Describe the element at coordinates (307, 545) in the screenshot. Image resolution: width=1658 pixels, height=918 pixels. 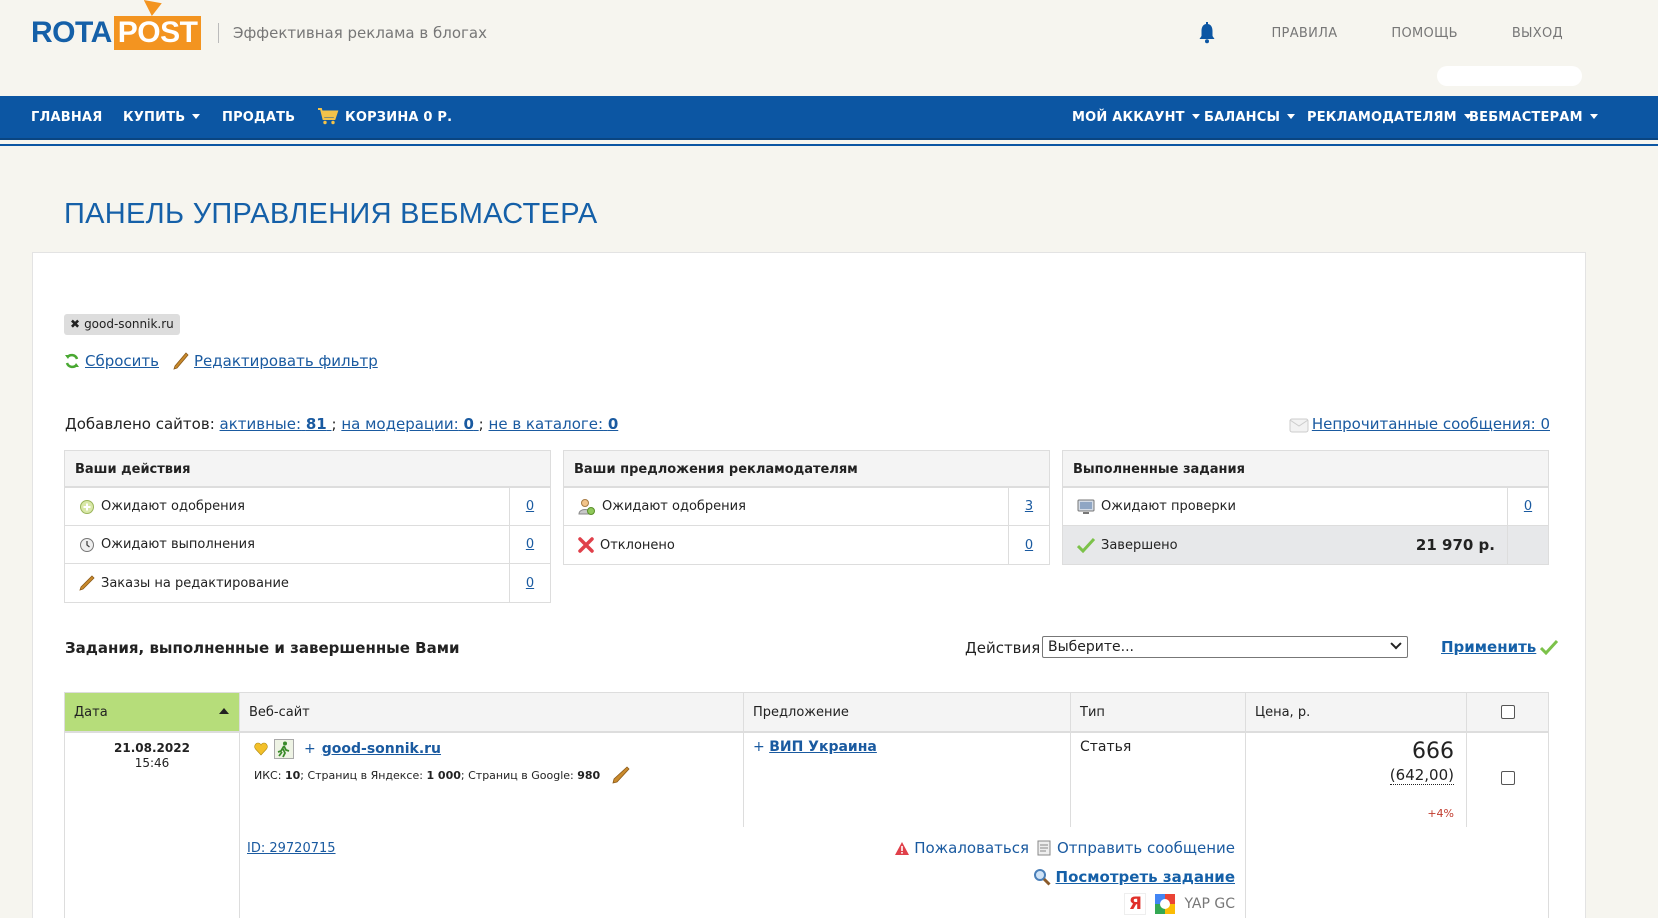
I see `list-item: Ожидают выполнения 0` at that location.